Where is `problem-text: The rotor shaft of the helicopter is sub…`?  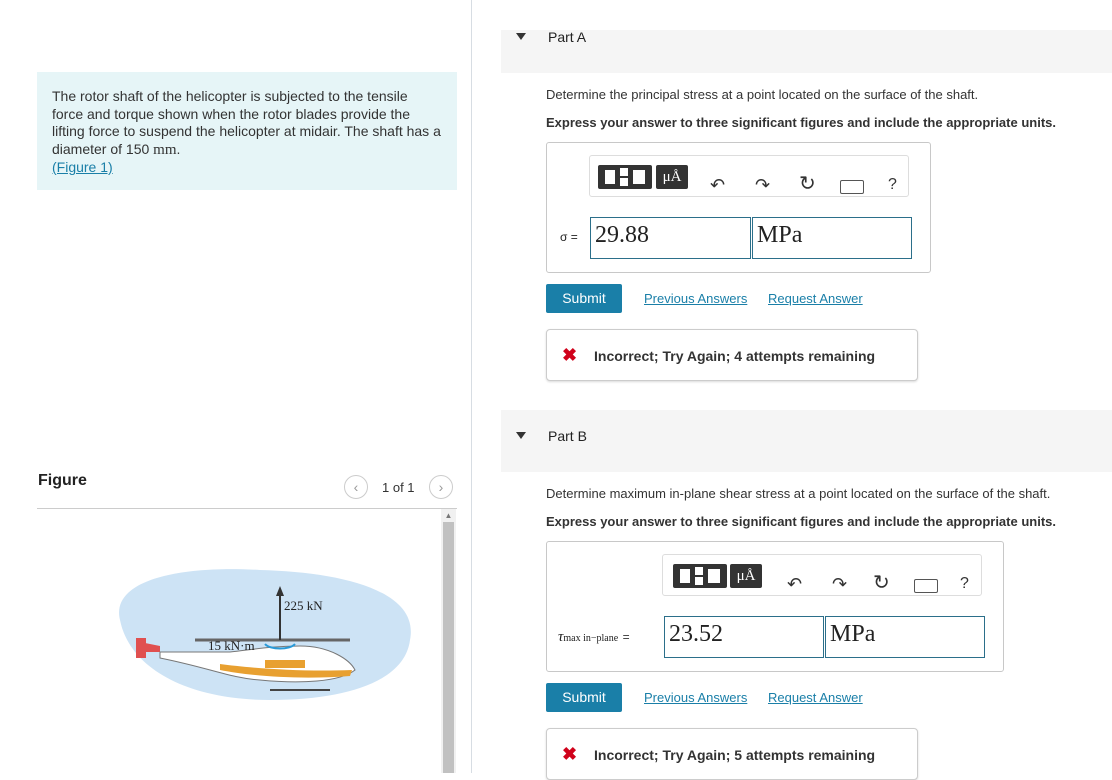 problem-text: The rotor shaft of the helicopter is sub… is located at coordinates (246, 122).